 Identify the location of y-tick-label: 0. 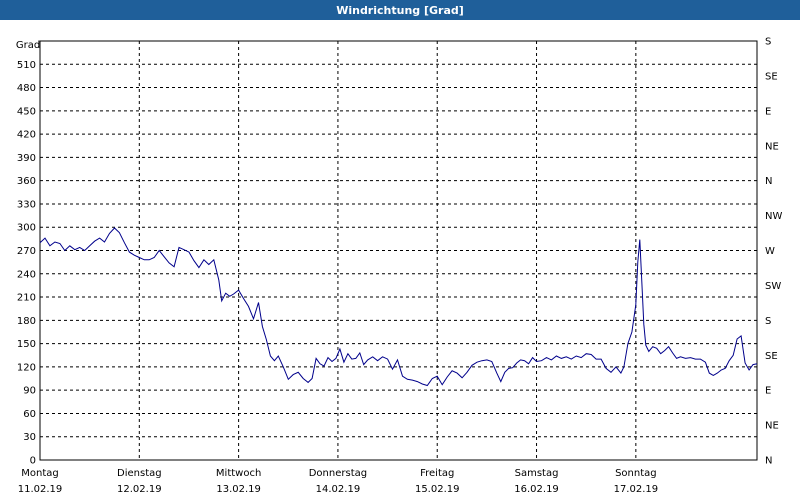
(33, 461).